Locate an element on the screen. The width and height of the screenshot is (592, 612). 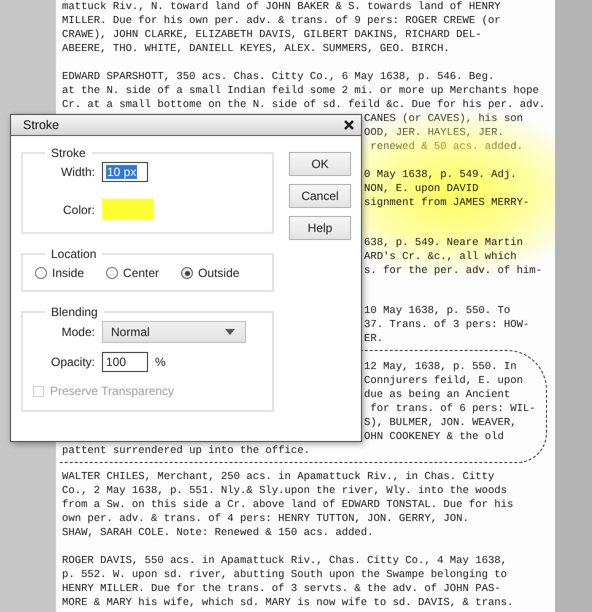
document-text-line: ABEERE, THO. WHITE, DANIELL KEYES, ALEX. SUMMERS, GEO. BIRCH. is located at coordinates (256, 49).